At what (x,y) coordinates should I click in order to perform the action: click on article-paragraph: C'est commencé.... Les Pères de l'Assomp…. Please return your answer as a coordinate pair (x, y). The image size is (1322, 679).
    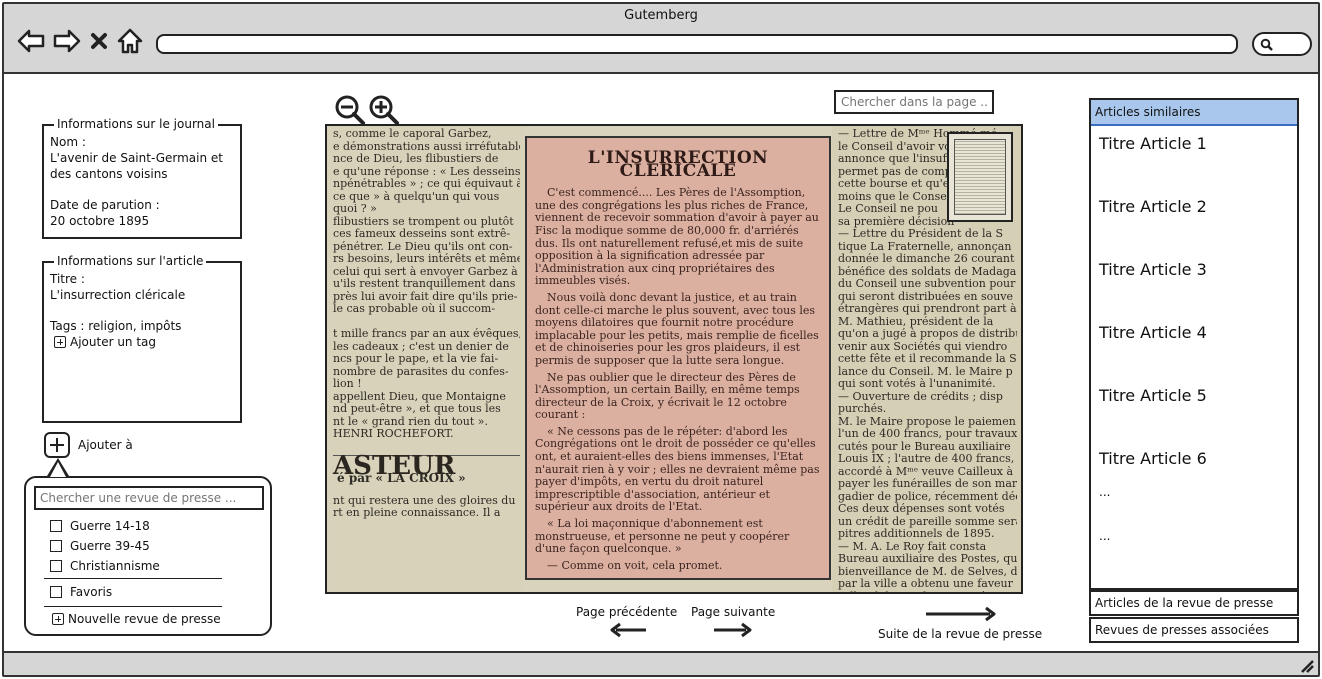
    Looking at the image, I should click on (677, 237).